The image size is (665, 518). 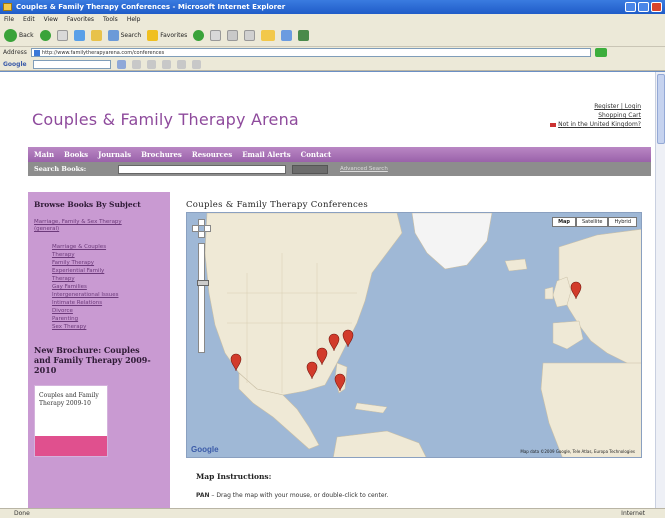 I want to click on menu-file: File, so click(x=9, y=20).